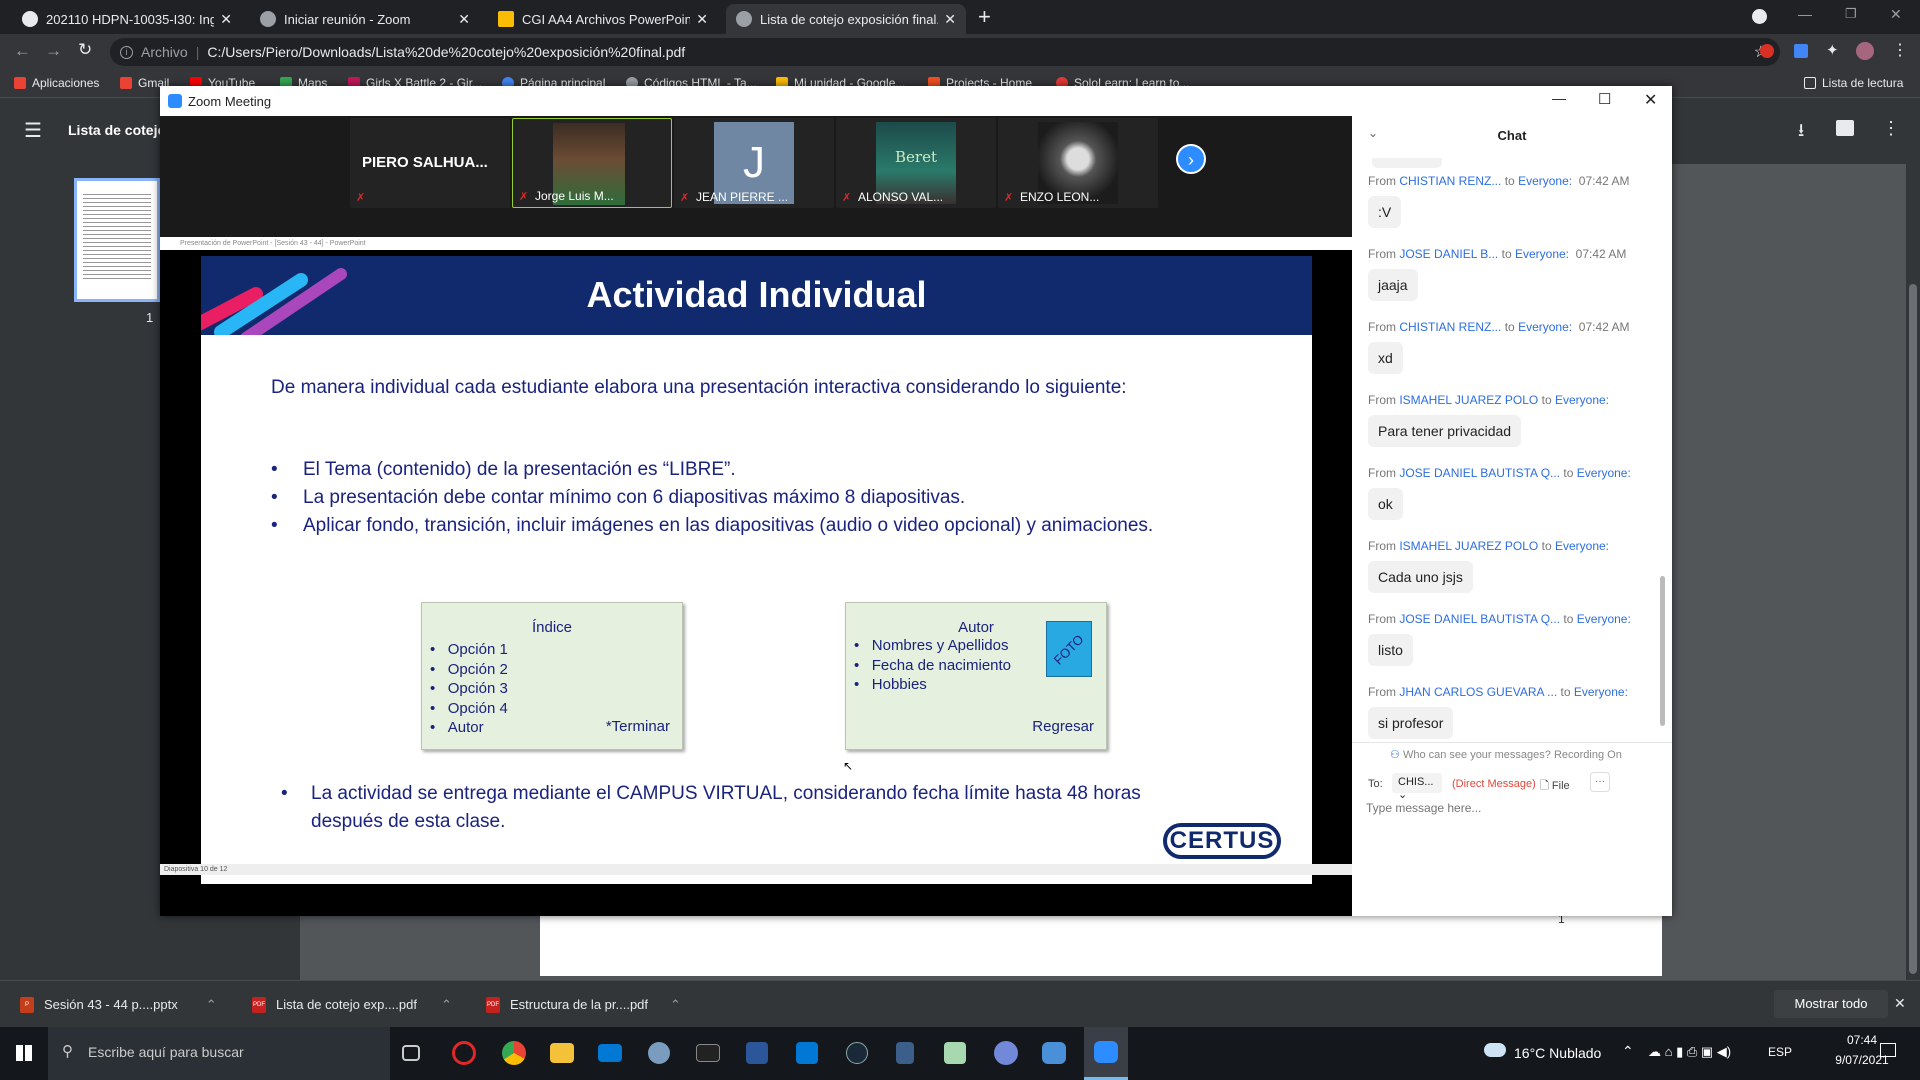  What do you see at coordinates (1420, 577) in the screenshot?
I see `message-text: Cada uno jsjs` at bounding box center [1420, 577].